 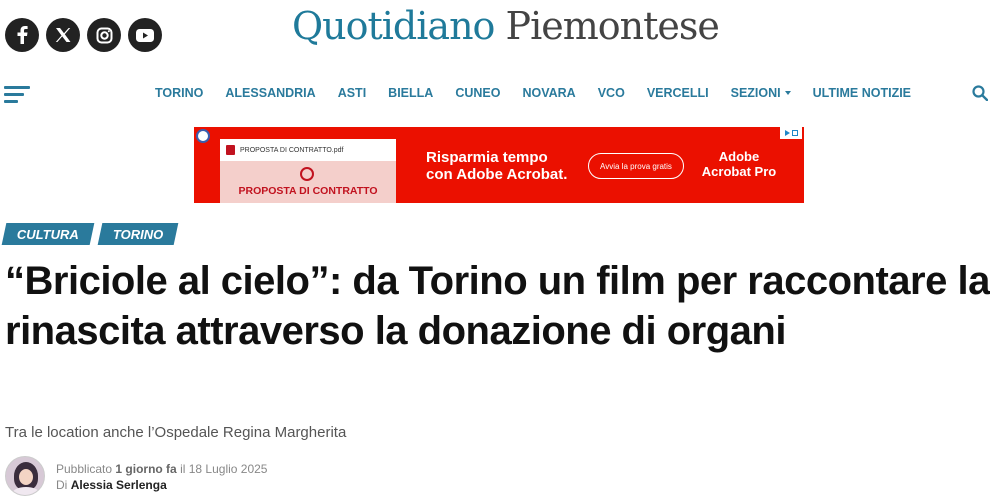 I want to click on nav-item-asti: ASTI, so click(x=352, y=93).